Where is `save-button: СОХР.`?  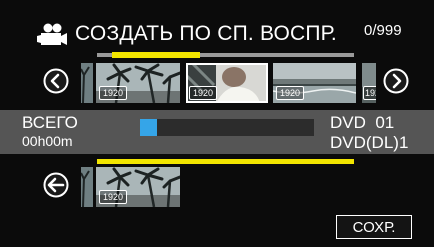
save-button: СОХР. is located at coordinates (374, 227).